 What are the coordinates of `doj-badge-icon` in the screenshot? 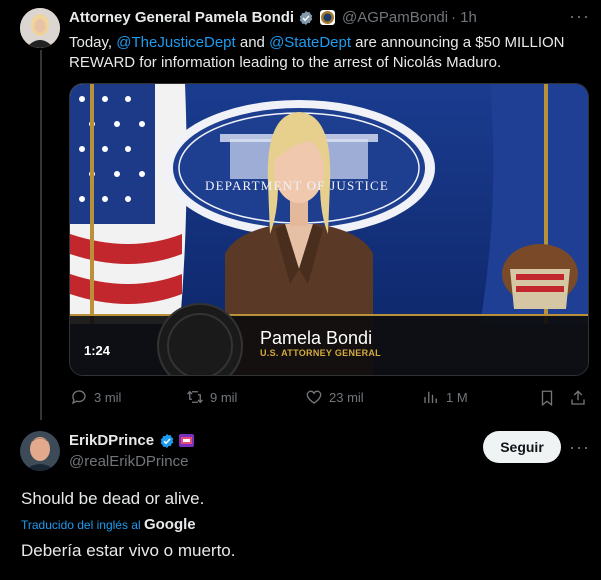 It's located at (327, 17).